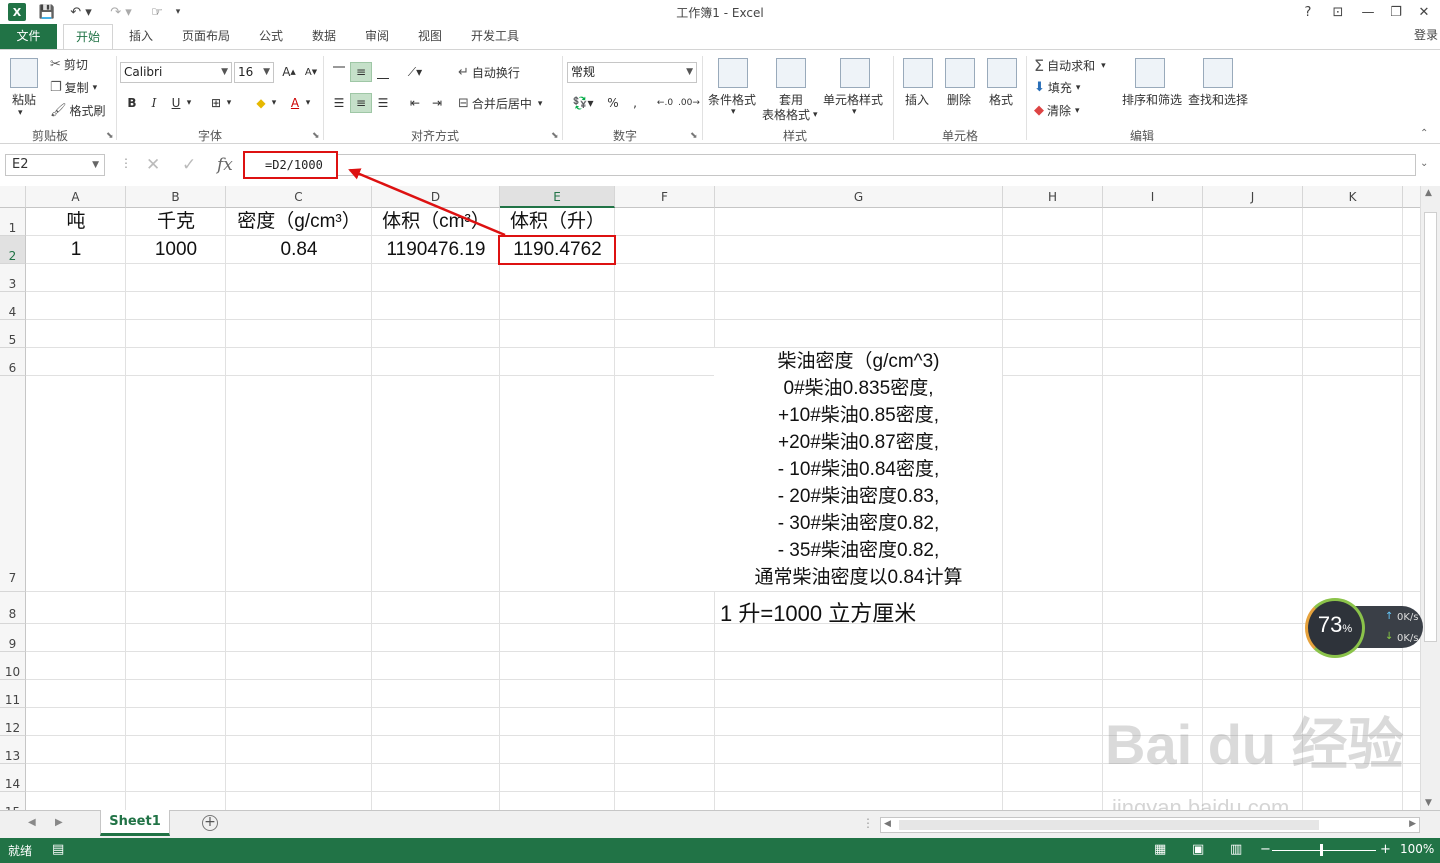  Describe the element at coordinates (868, 823) in the screenshot. I see `split-grip-icon: ⋮` at that location.